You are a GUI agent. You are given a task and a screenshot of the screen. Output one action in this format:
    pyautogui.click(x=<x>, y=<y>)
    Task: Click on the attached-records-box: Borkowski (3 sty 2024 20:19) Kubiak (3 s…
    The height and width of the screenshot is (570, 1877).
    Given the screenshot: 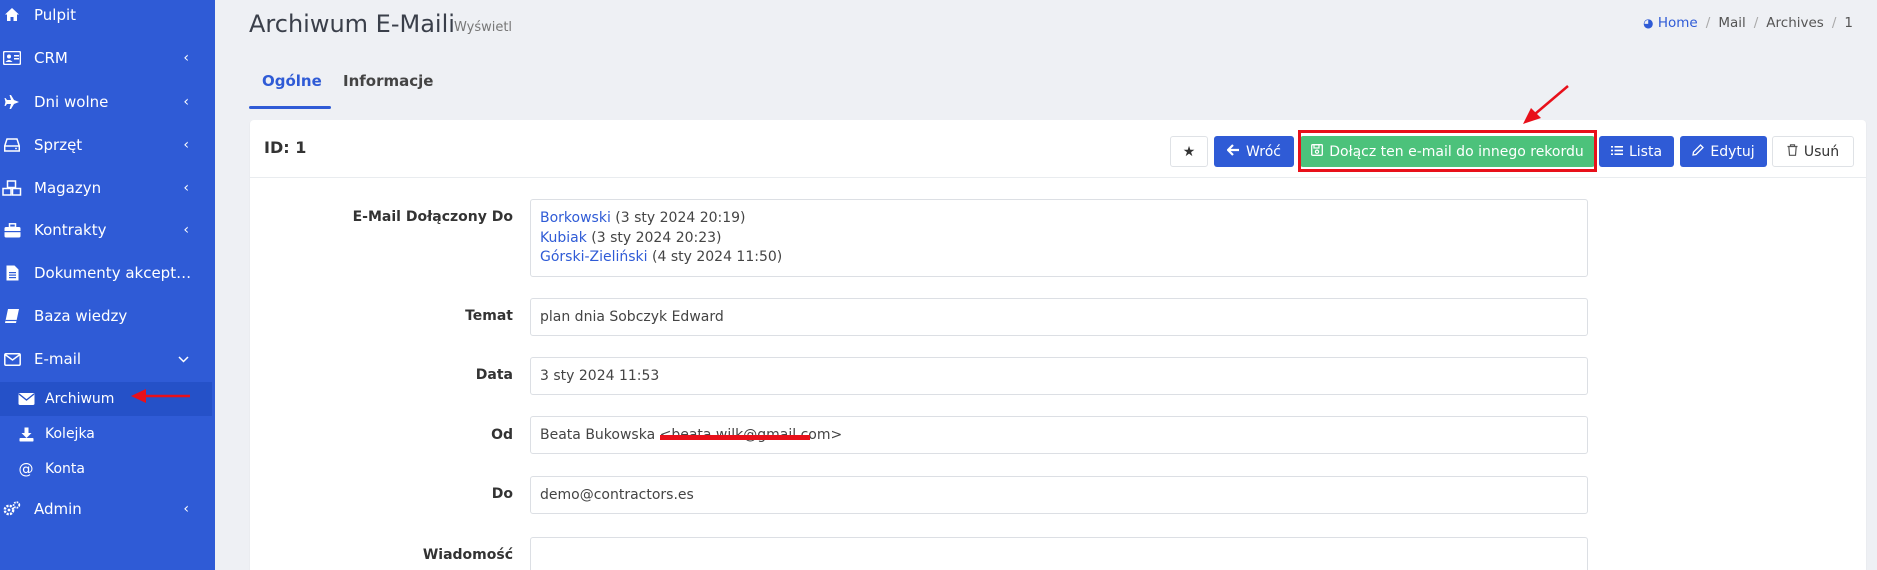 What is the action you would take?
    pyautogui.click(x=1059, y=238)
    